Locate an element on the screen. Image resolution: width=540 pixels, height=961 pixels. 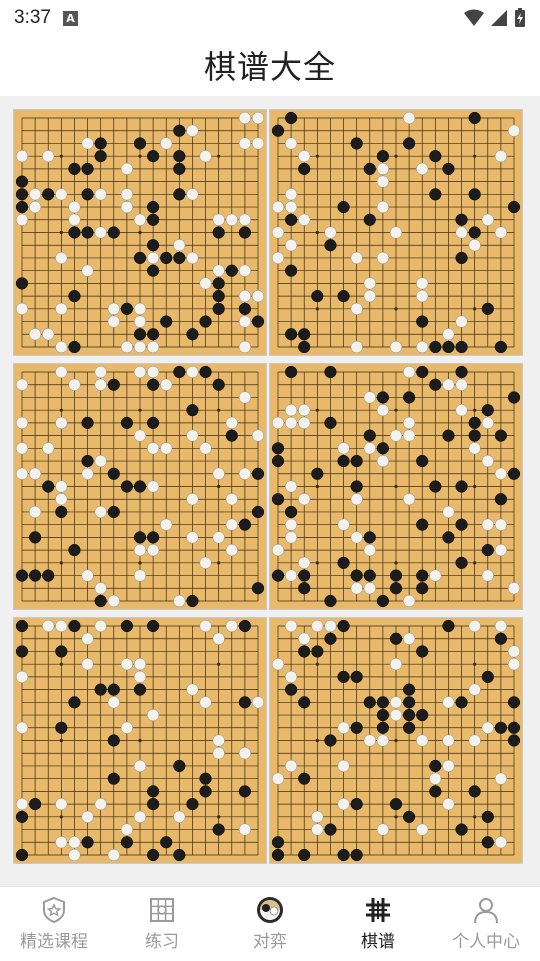
go-stones-icon is located at coordinates (270, 910).